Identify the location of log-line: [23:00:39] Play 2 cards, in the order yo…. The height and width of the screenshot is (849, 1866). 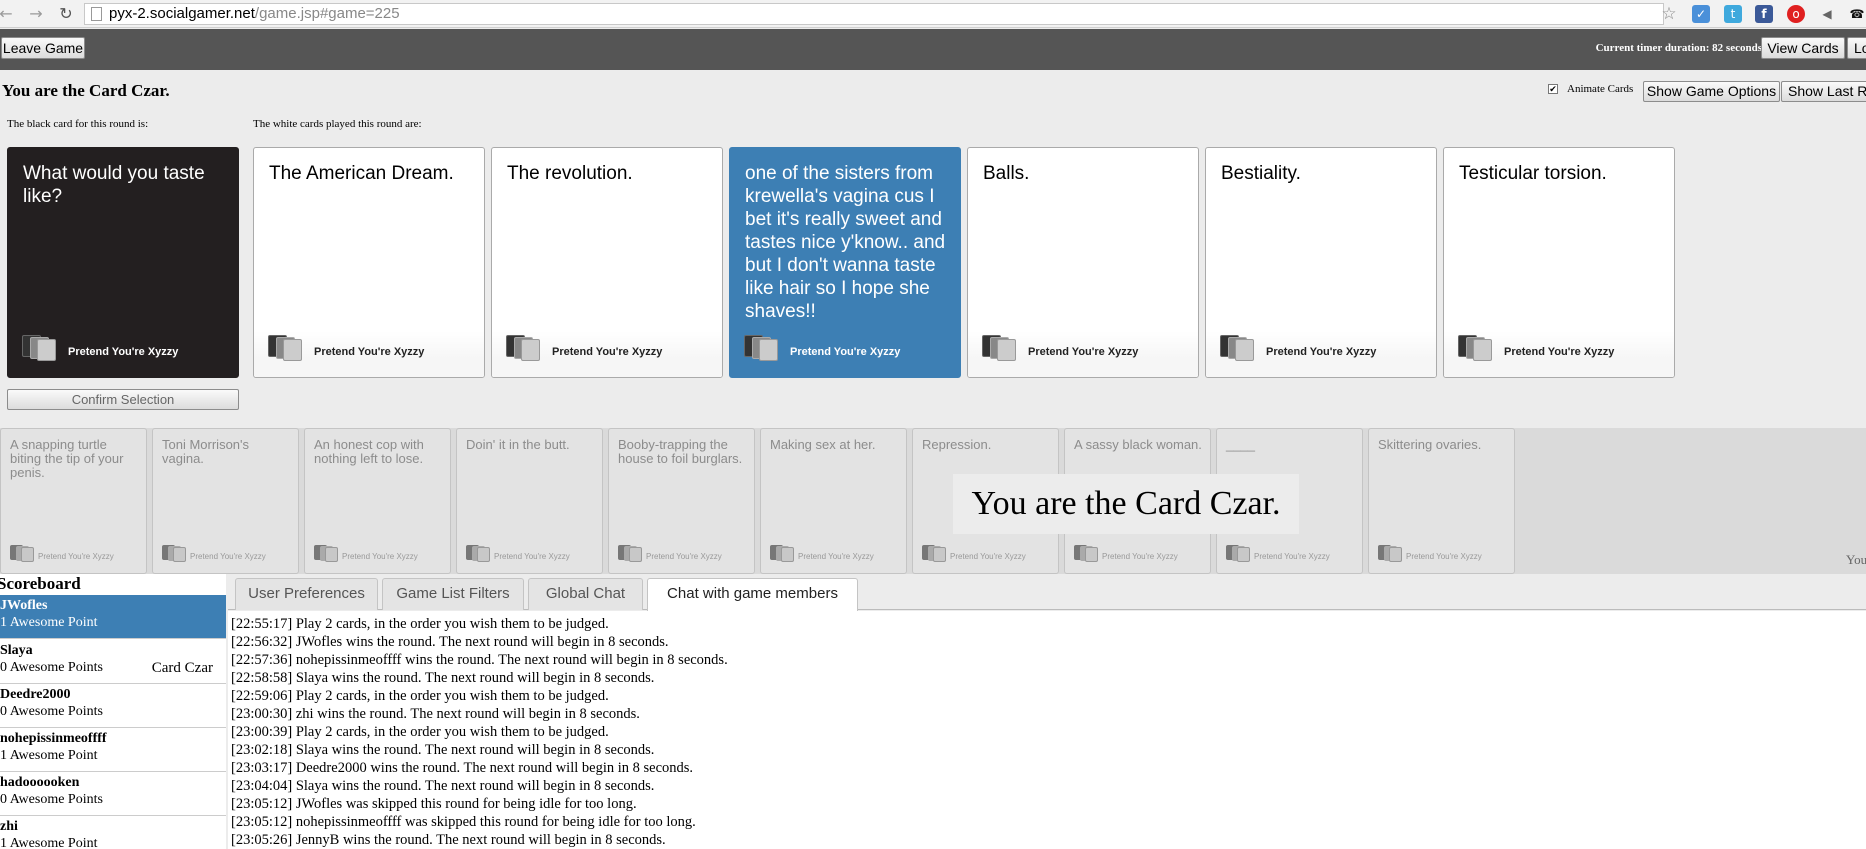
(420, 732).